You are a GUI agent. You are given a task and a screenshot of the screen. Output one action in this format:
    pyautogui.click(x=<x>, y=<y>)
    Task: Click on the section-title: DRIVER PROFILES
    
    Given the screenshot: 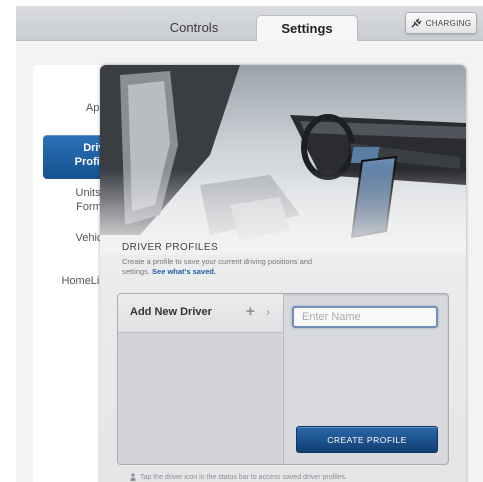 What is the action you would take?
    pyautogui.click(x=170, y=247)
    